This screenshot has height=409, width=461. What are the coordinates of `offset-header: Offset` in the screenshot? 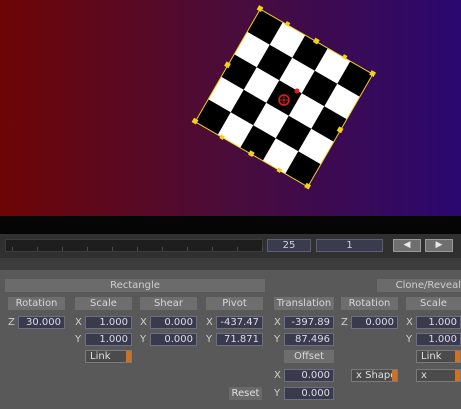 It's located at (309, 356).